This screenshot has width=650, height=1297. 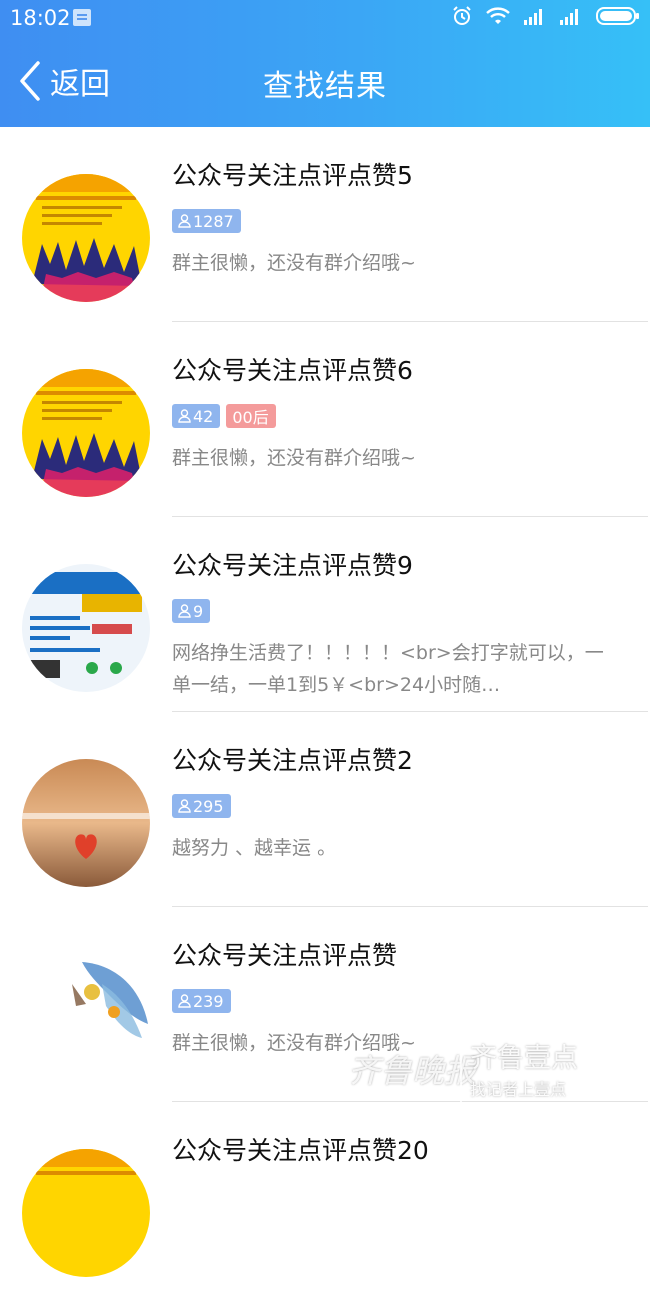 I want to click on group-name: 公众号关注点评点赞5, so click(x=292, y=175).